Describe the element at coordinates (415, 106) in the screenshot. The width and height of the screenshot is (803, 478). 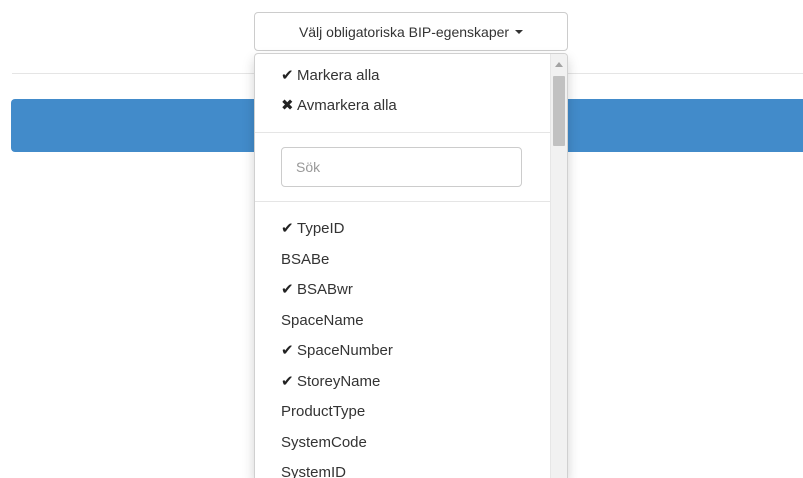
I see `deselect-all-action: ✖ Avmarkera alla` at that location.